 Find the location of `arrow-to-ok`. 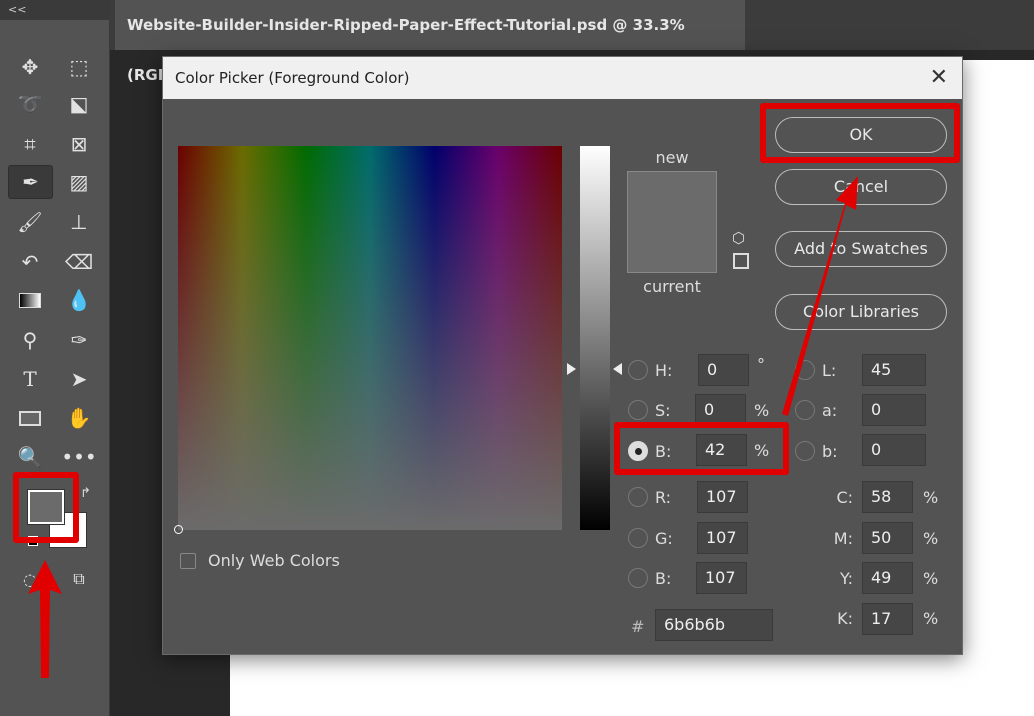

arrow-to-ok is located at coordinates (820, 296).